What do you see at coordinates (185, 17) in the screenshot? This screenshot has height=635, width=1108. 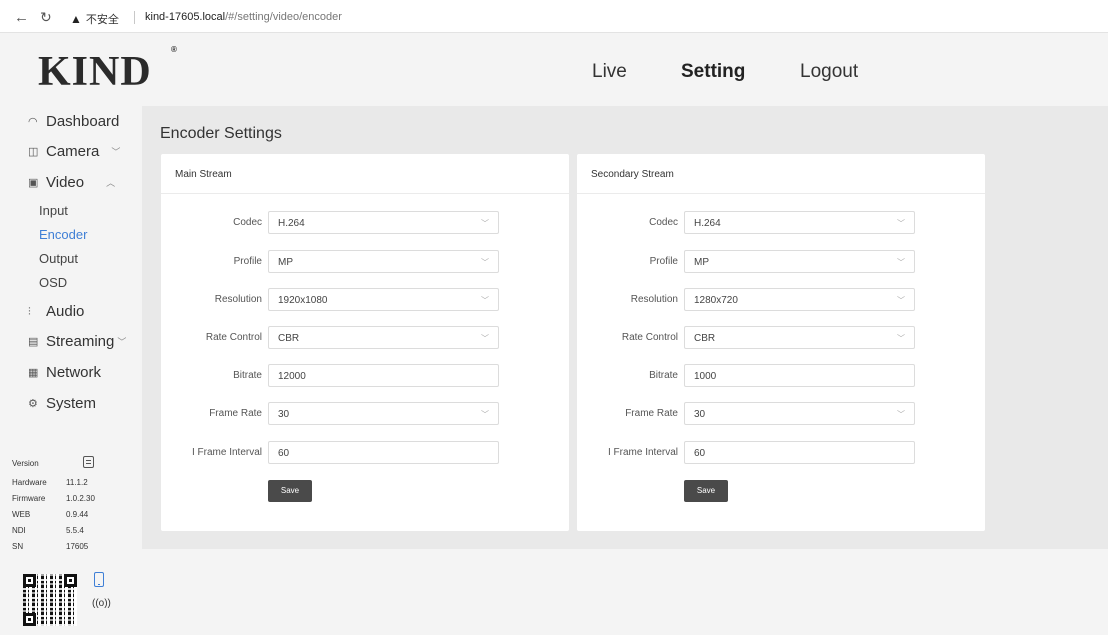 I see `url-host: kind-17605.local` at bounding box center [185, 17].